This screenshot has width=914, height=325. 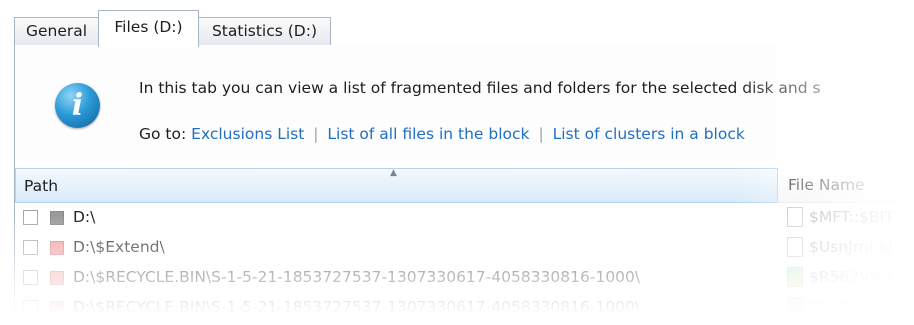 What do you see at coordinates (649, 134) in the screenshot?
I see `clusters-in-block-link: List of clusters in a block` at bounding box center [649, 134].